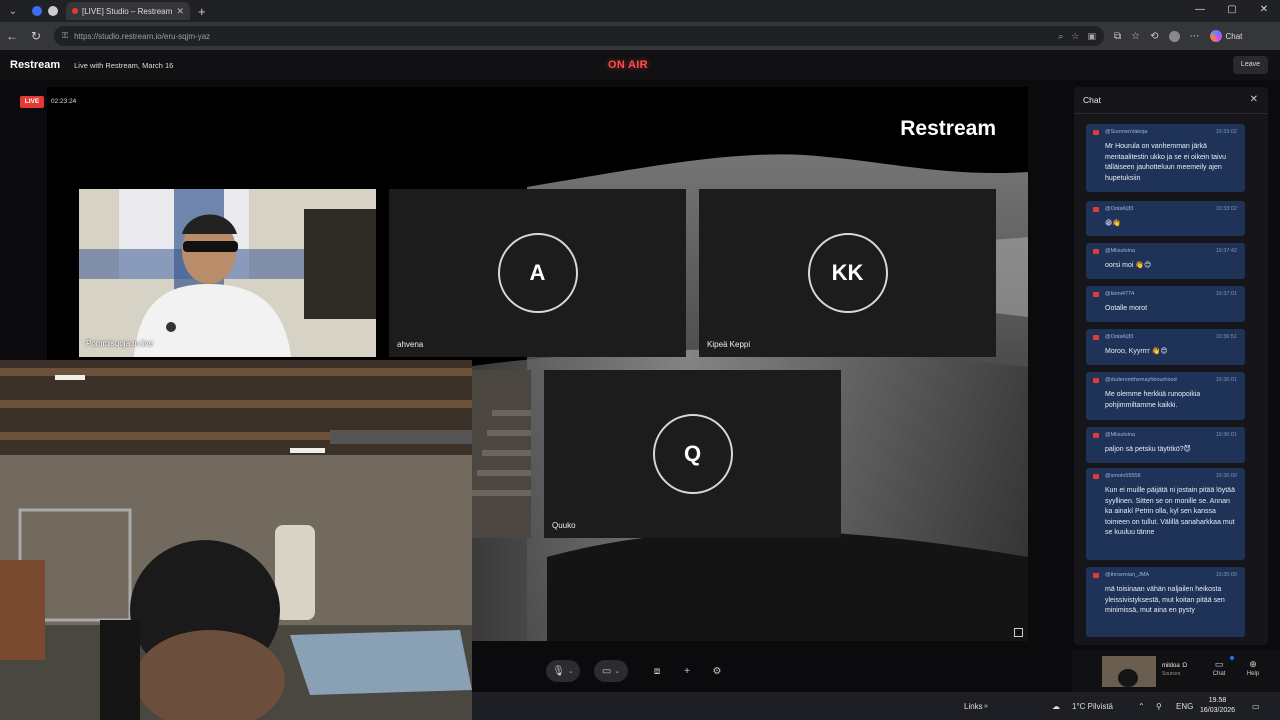 This screenshot has width=1280, height=720. I want to click on close-window-button: ✕, so click(1264, 11).